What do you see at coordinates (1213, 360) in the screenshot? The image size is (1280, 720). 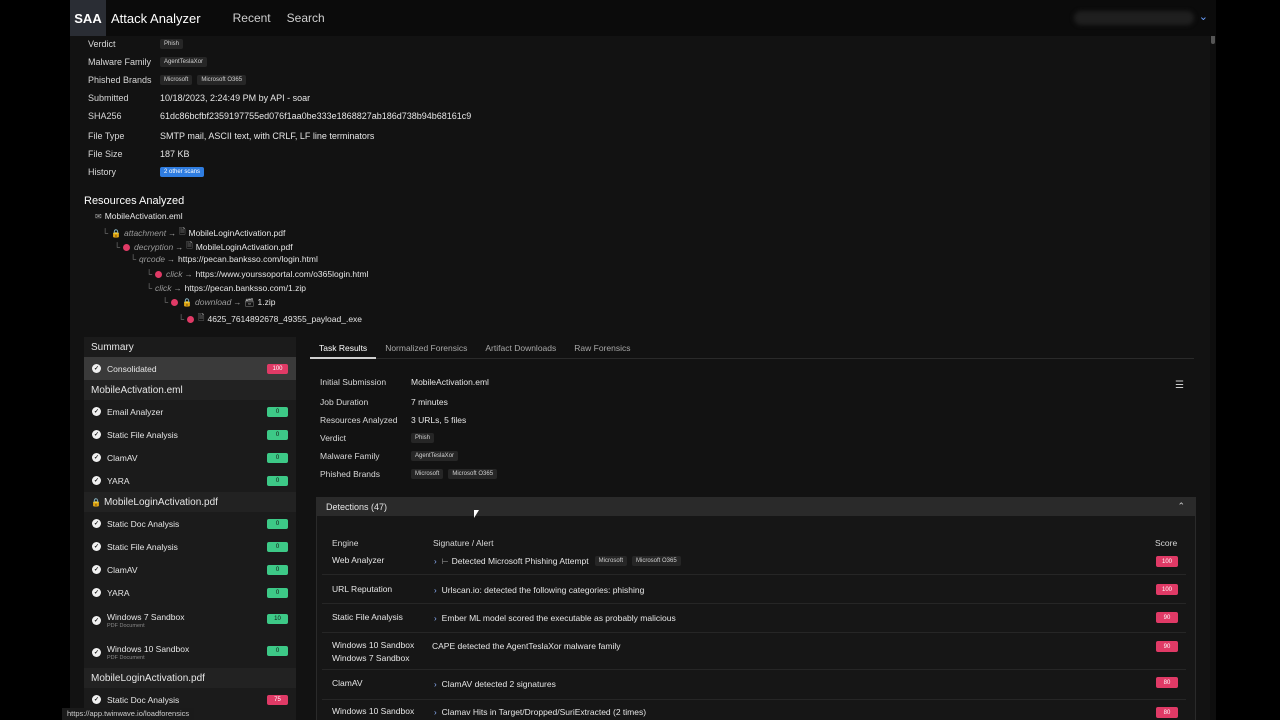 I see `scrollbar` at bounding box center [1213, 360].